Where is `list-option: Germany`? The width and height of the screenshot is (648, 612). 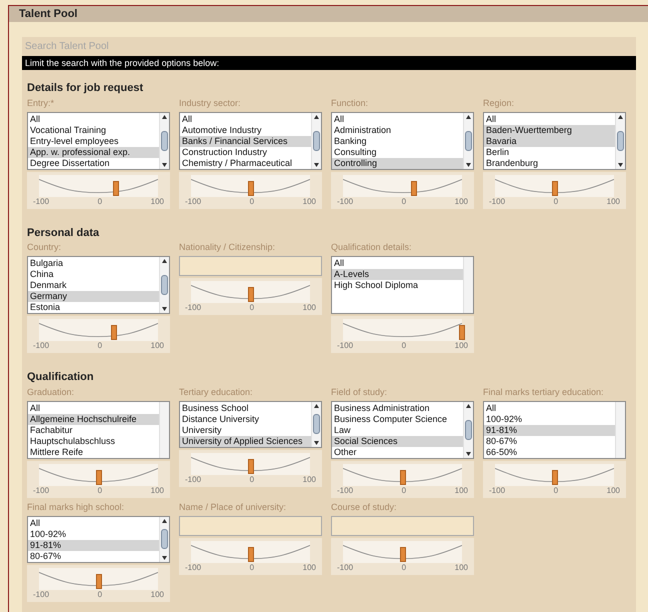
list-option: Germany is located at coordinates (93, 296).